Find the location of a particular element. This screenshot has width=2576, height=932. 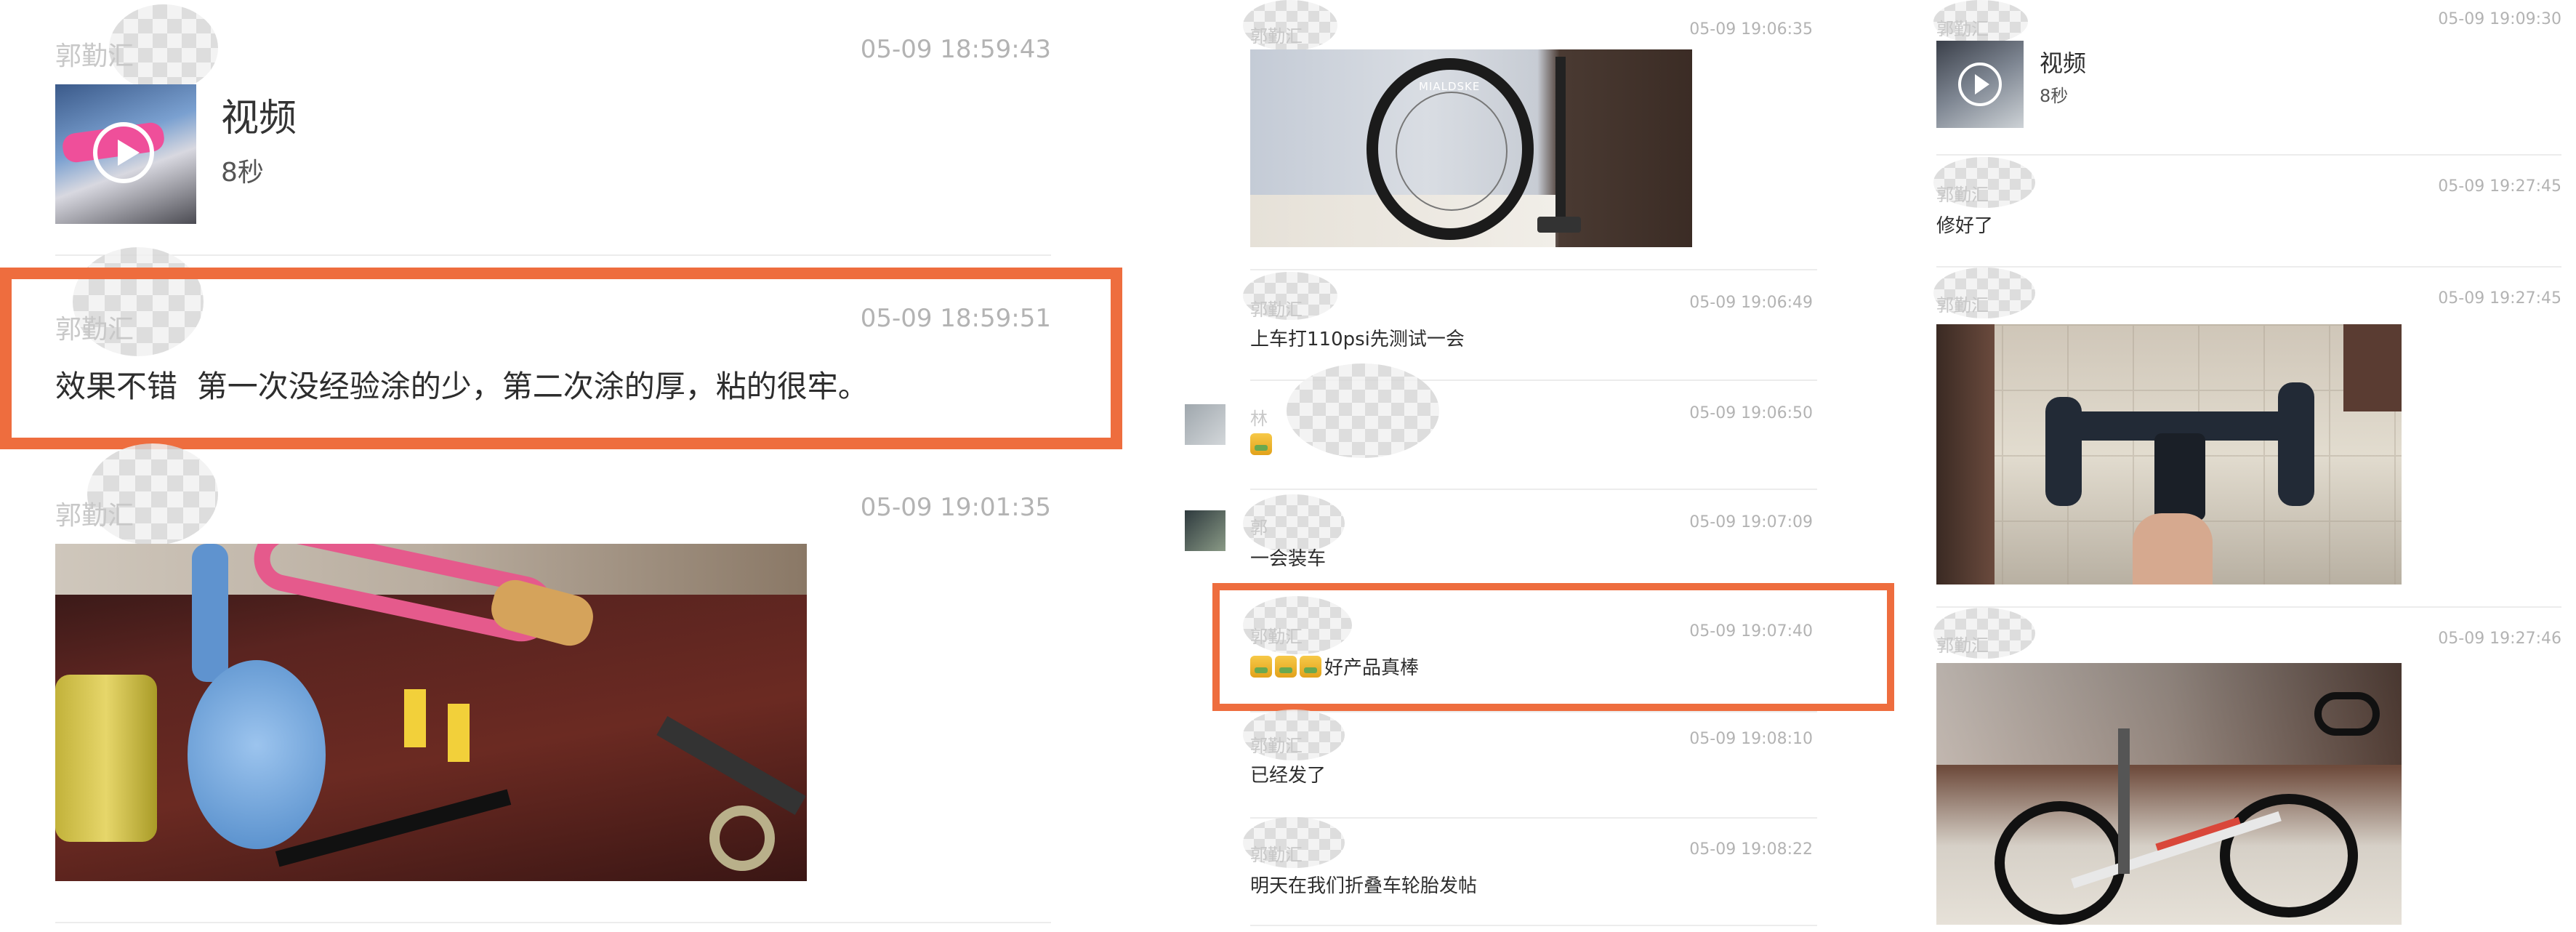

message-timestamp: 05-09 19:06:50 is located at coordinates (1751, 413).